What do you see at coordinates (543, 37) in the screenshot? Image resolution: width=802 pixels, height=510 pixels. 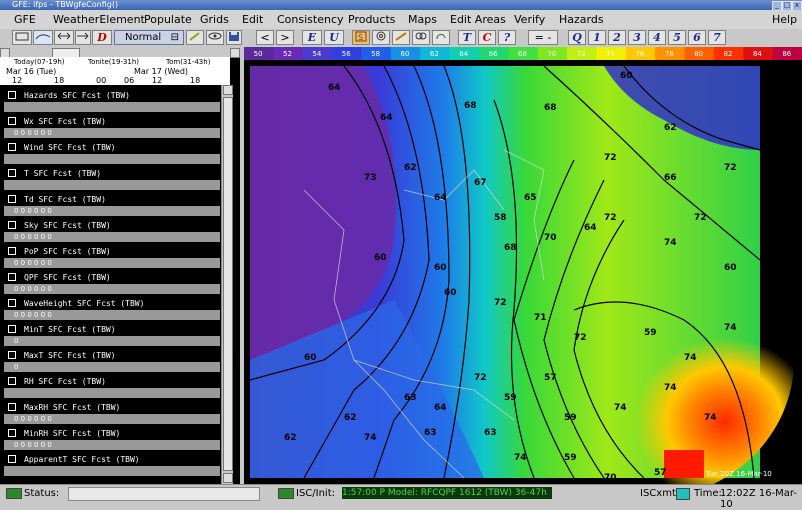 I see `equals-minus-button: = -` at bounding box center [543, 37].